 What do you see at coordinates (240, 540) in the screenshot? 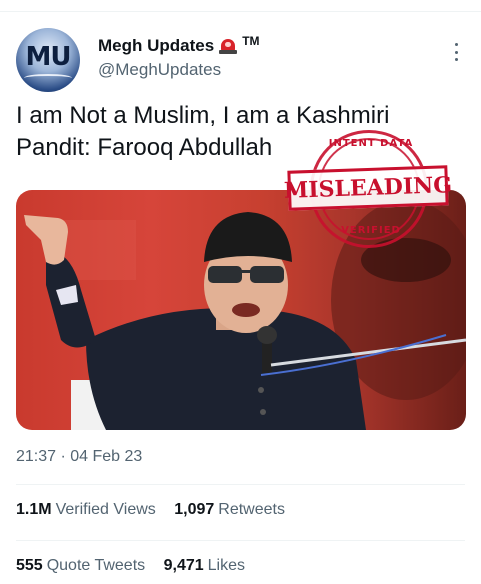
I see `stats-divider-middle` at bounding box center [240, 540].